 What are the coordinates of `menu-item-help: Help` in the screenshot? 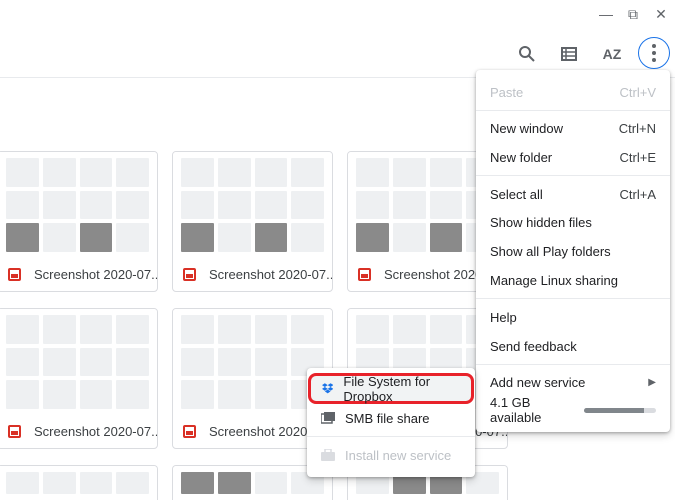 It's located at (573, 317).